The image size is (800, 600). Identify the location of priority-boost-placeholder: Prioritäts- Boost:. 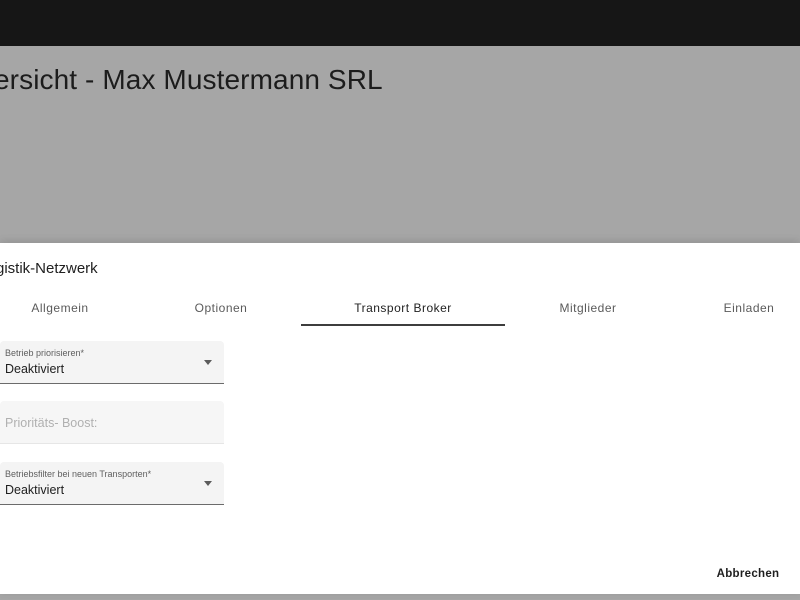
(51, 423).